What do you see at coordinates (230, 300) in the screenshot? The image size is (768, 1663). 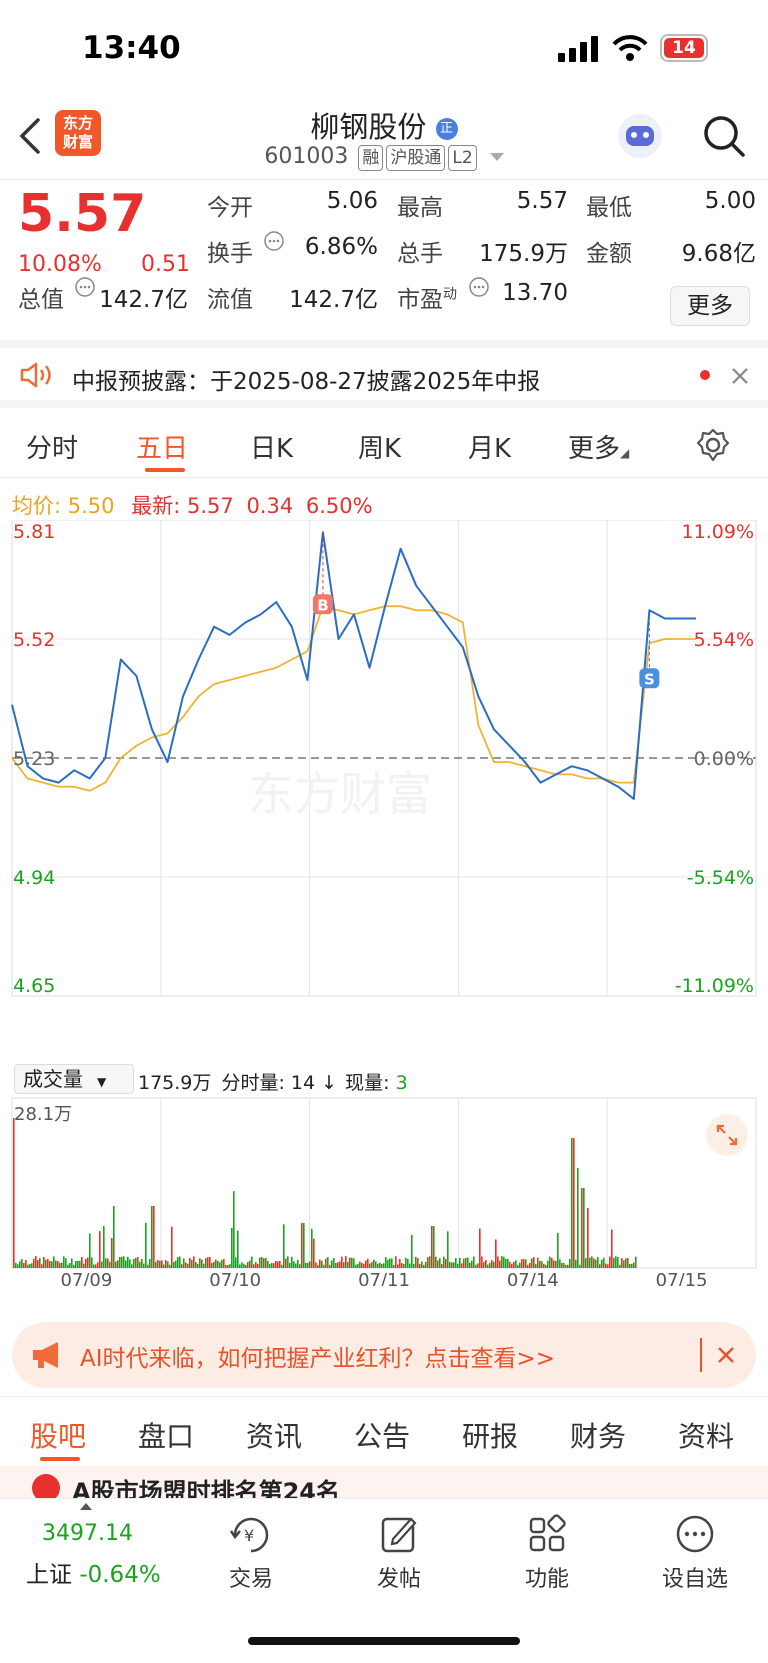 I see `float-label: 流值` at bounding box center [230, 300].